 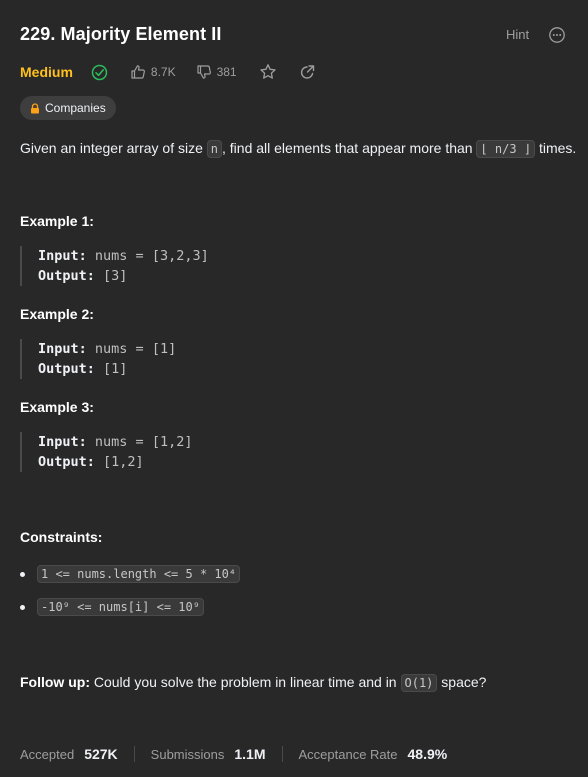 What do you see at coordinates (61, 537) in the screenshot?
I see `constraints-title: Constraints:` at bounding box center [61, 537].